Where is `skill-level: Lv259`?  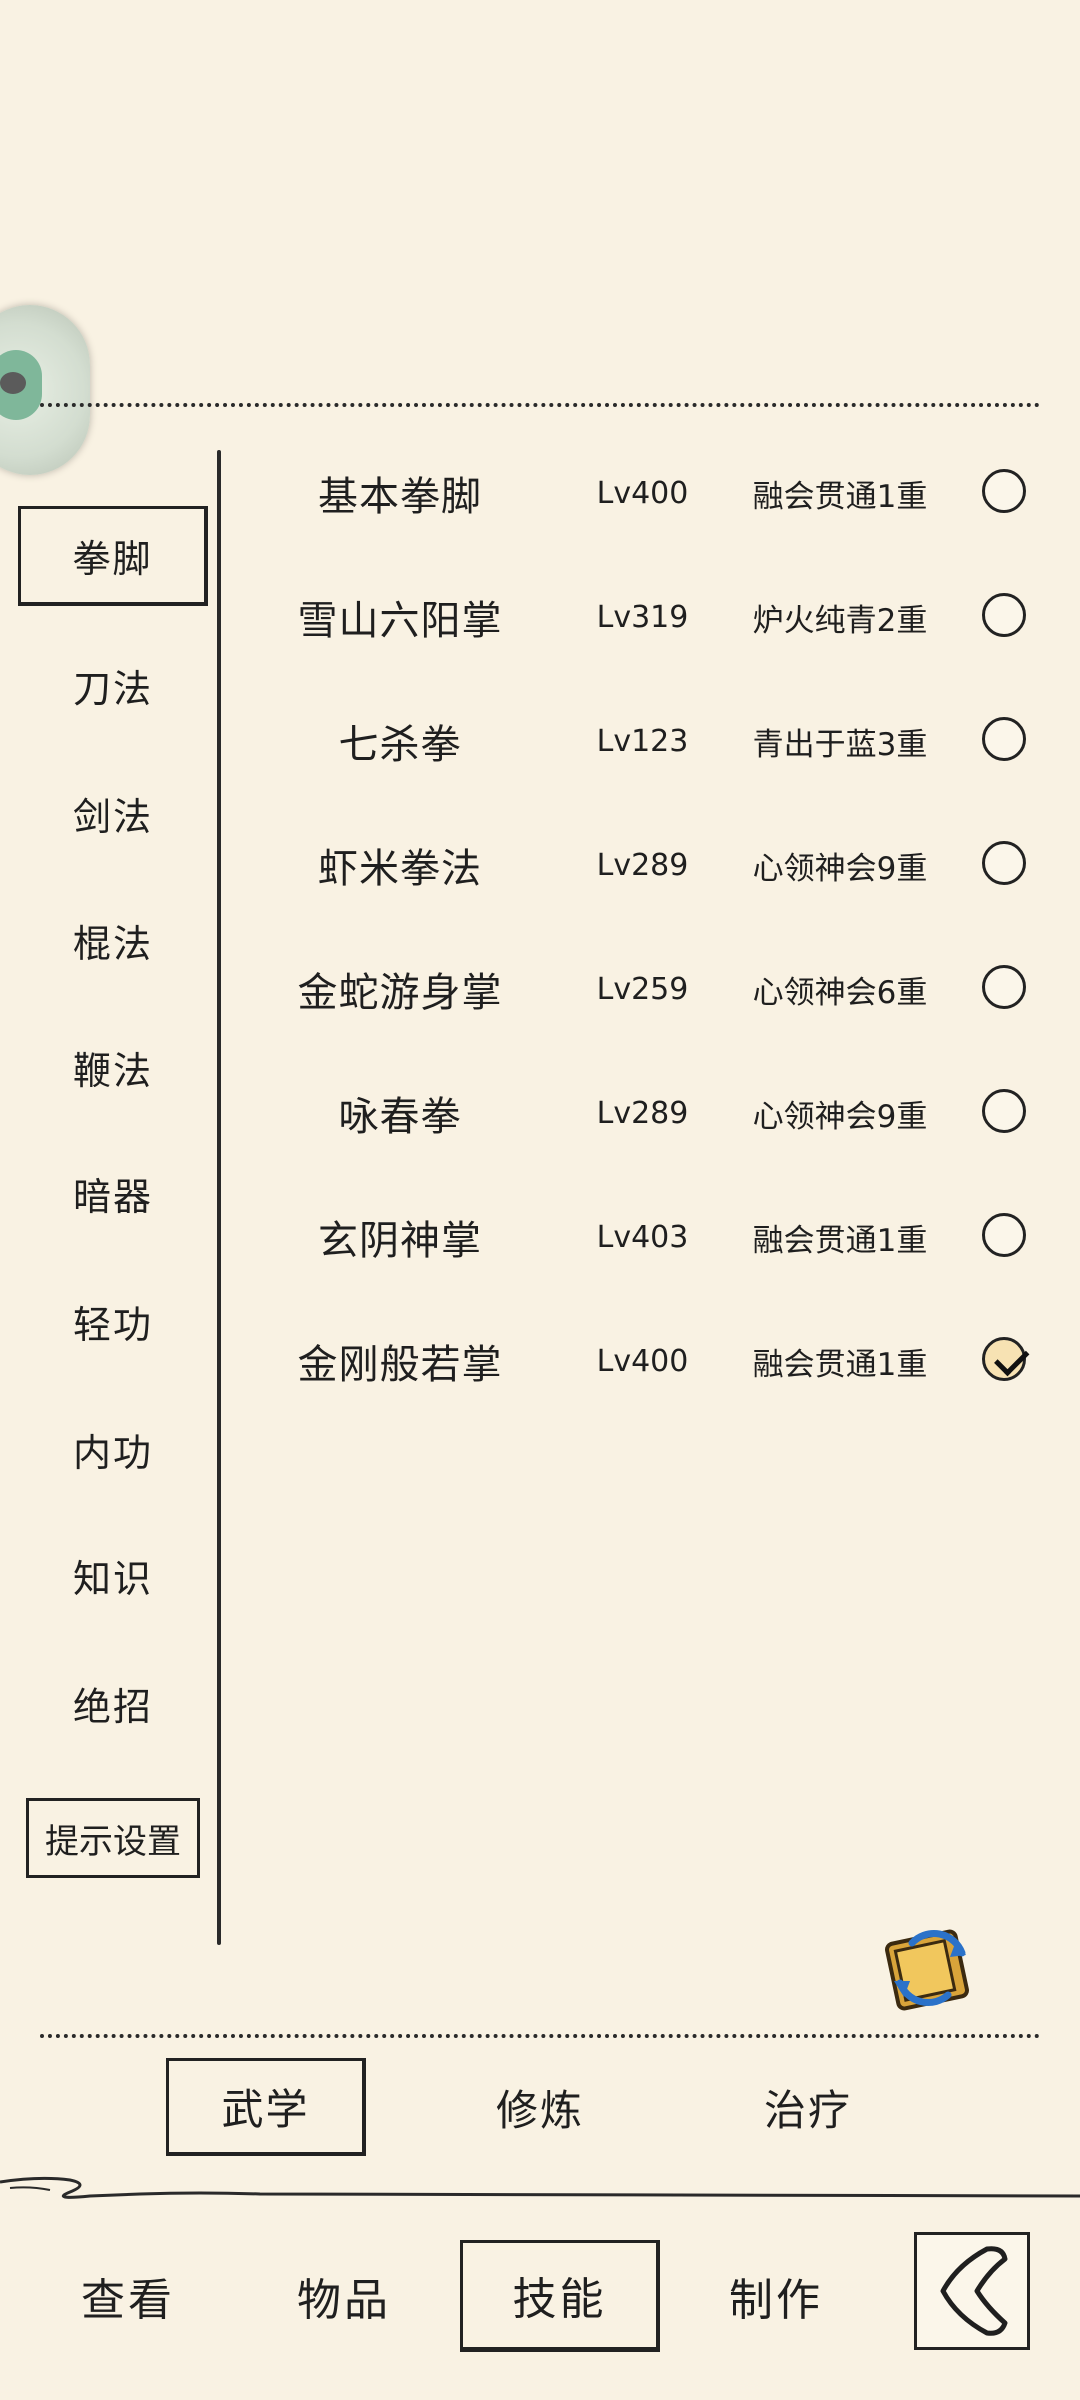 skill-level: Lv259 is located at coordinates (642, 989).